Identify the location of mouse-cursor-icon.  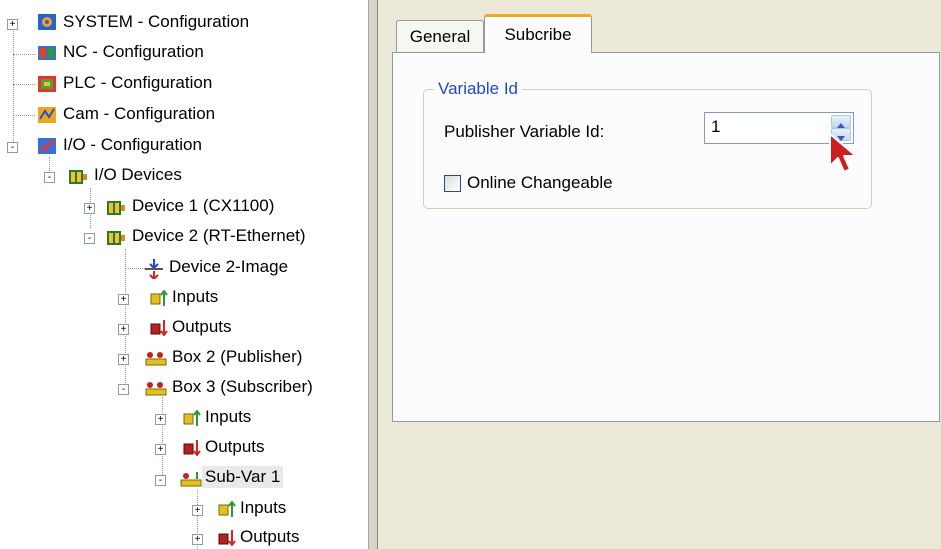
(843, 153).